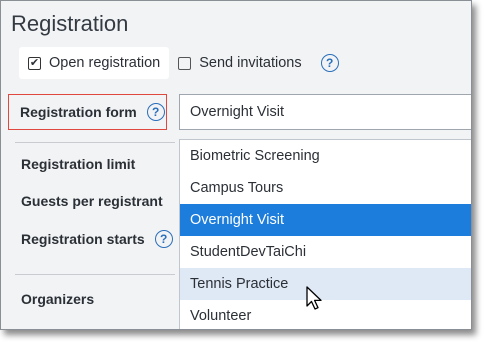 This screenshot has width=484, height=342. Describe the element at coordinates (325, 284) in the screenshot. I see `dropdown-option-hovered: Tennis Practice` at that location.